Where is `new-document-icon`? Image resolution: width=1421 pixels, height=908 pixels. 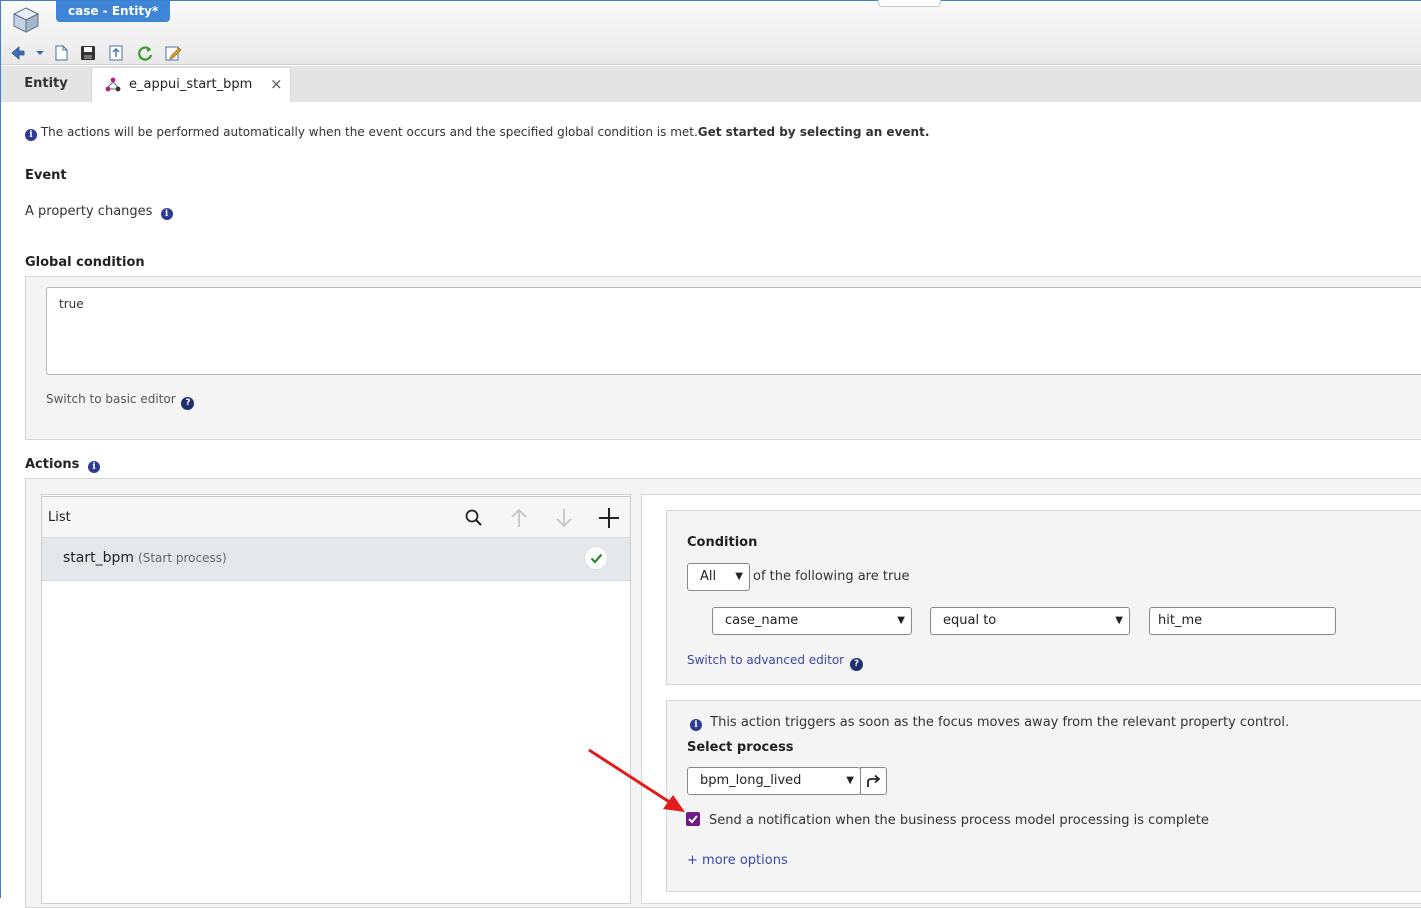 new-document-icon is located at coordinates (61, 53).